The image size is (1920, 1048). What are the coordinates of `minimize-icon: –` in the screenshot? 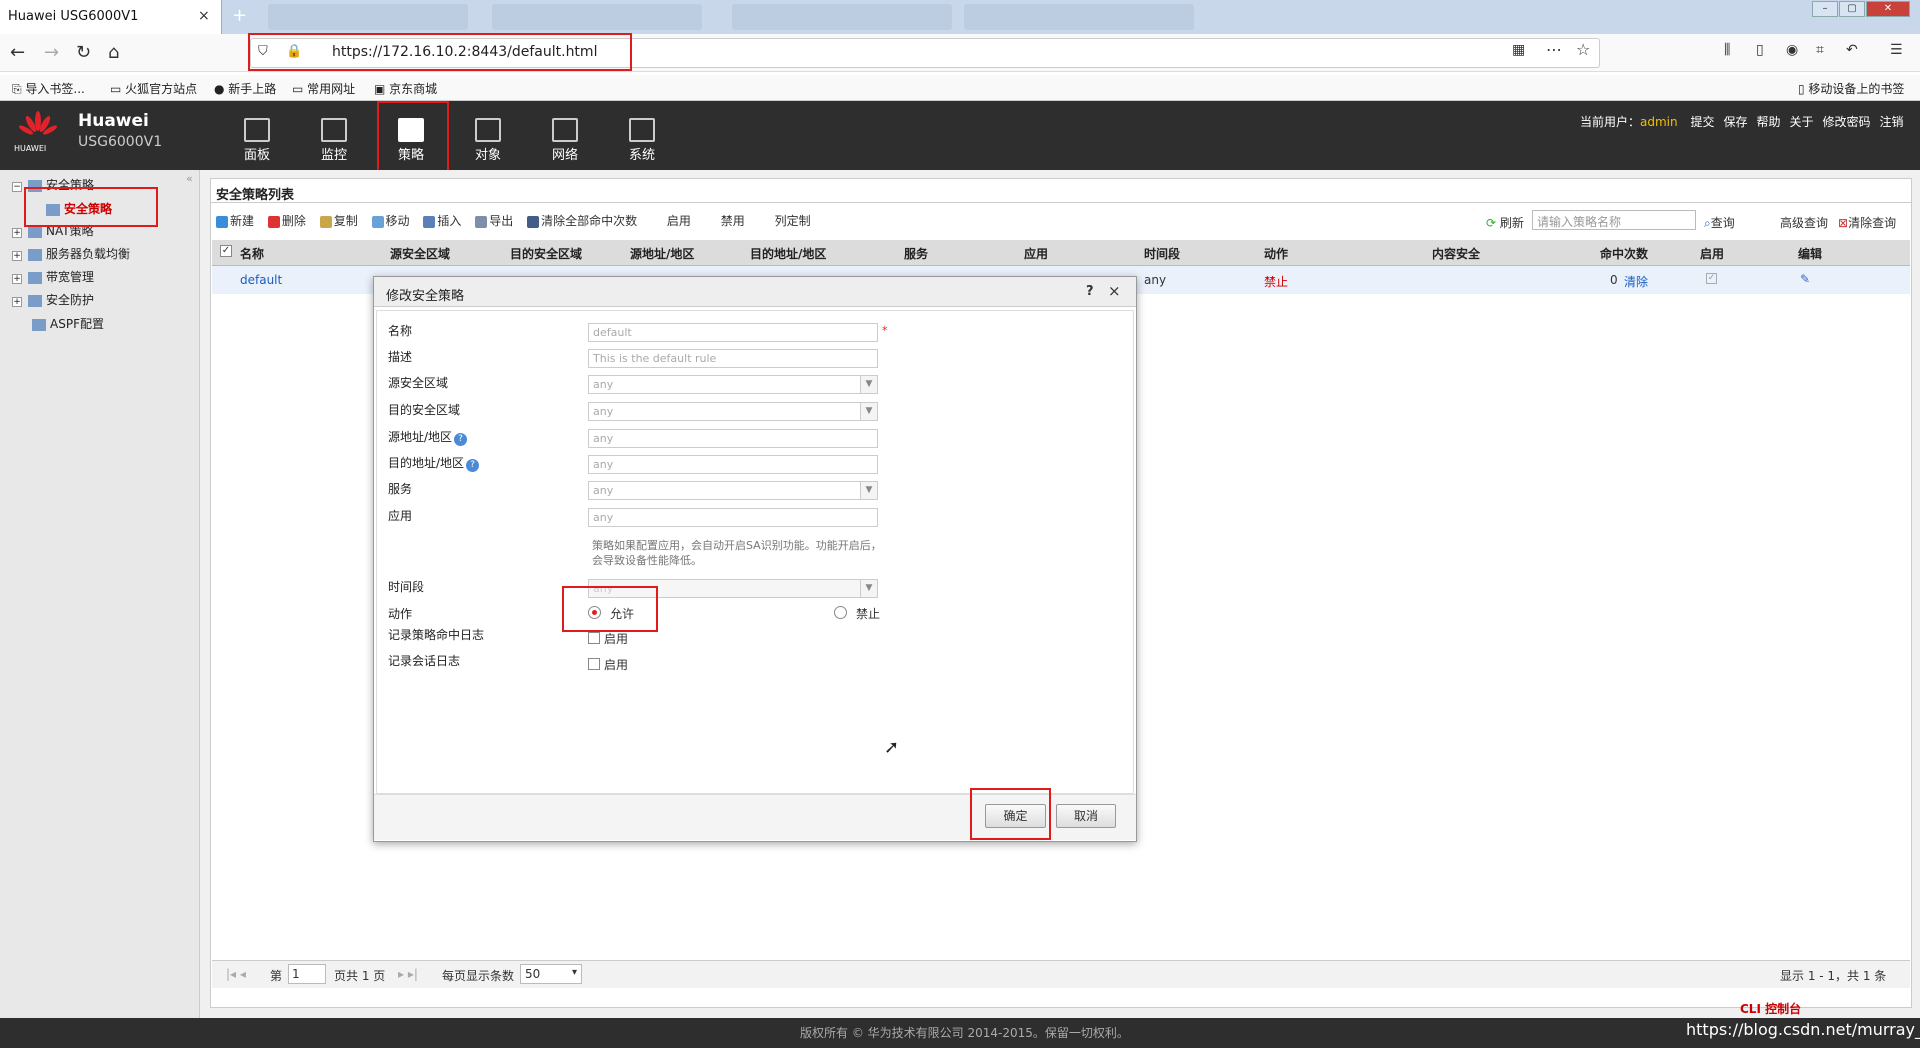 It's located at (1825, 9).